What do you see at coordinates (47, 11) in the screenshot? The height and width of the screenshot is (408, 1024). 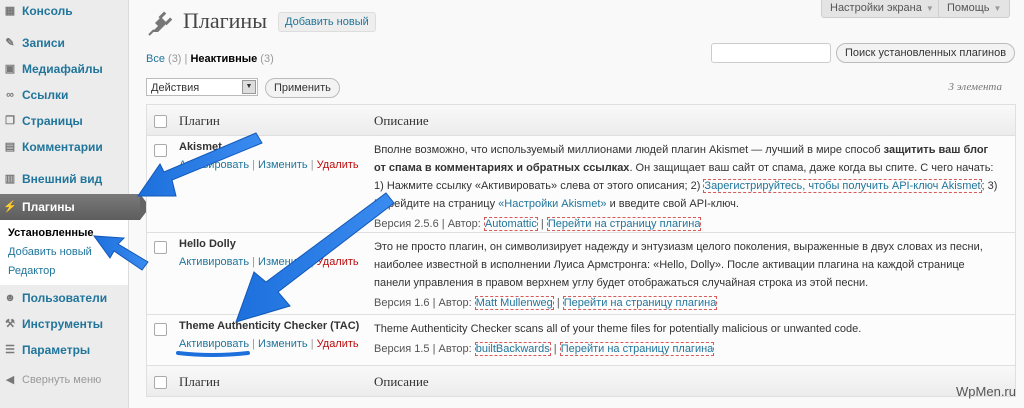 I see `sidebar-item-label: Консоль` at bounding box center [47, 11].